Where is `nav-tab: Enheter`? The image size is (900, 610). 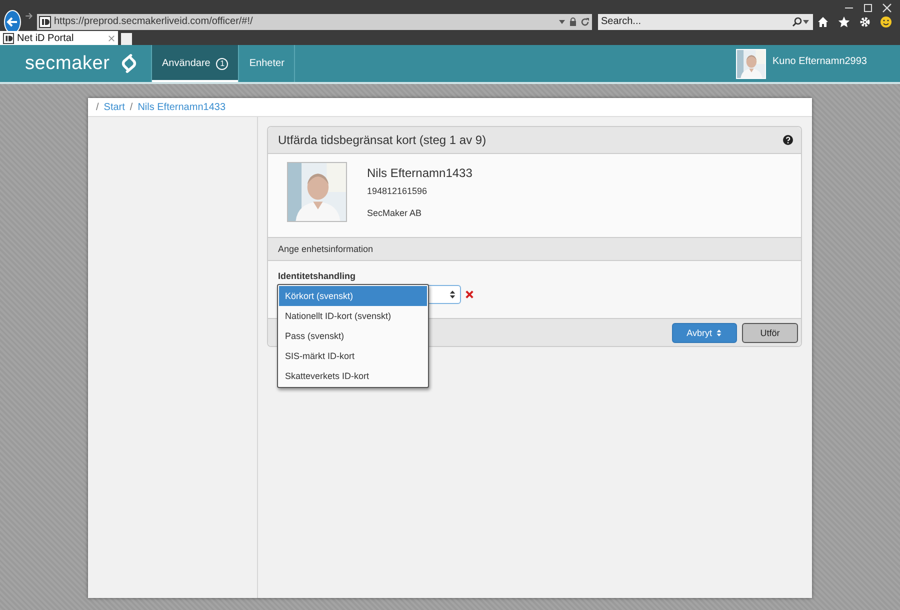
nav-tab: Enheter is located at coordinates (267, 63).